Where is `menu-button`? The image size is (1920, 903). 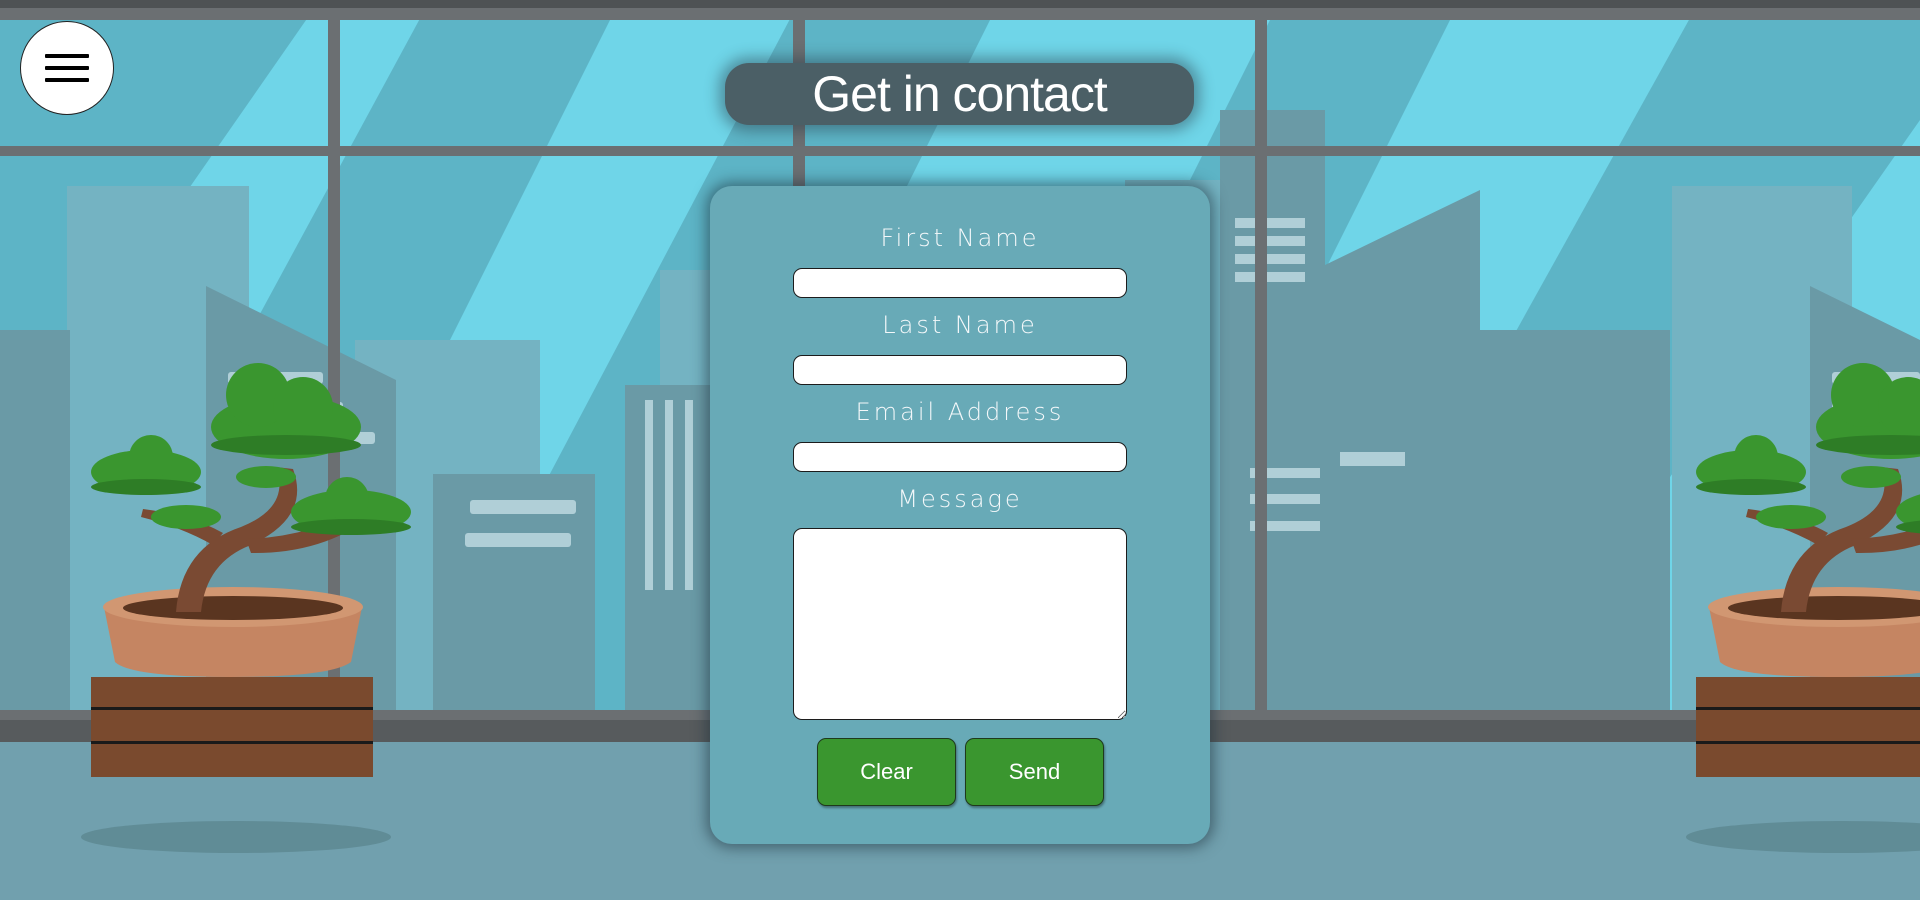
menu-button is located at coordinates (67, 68).